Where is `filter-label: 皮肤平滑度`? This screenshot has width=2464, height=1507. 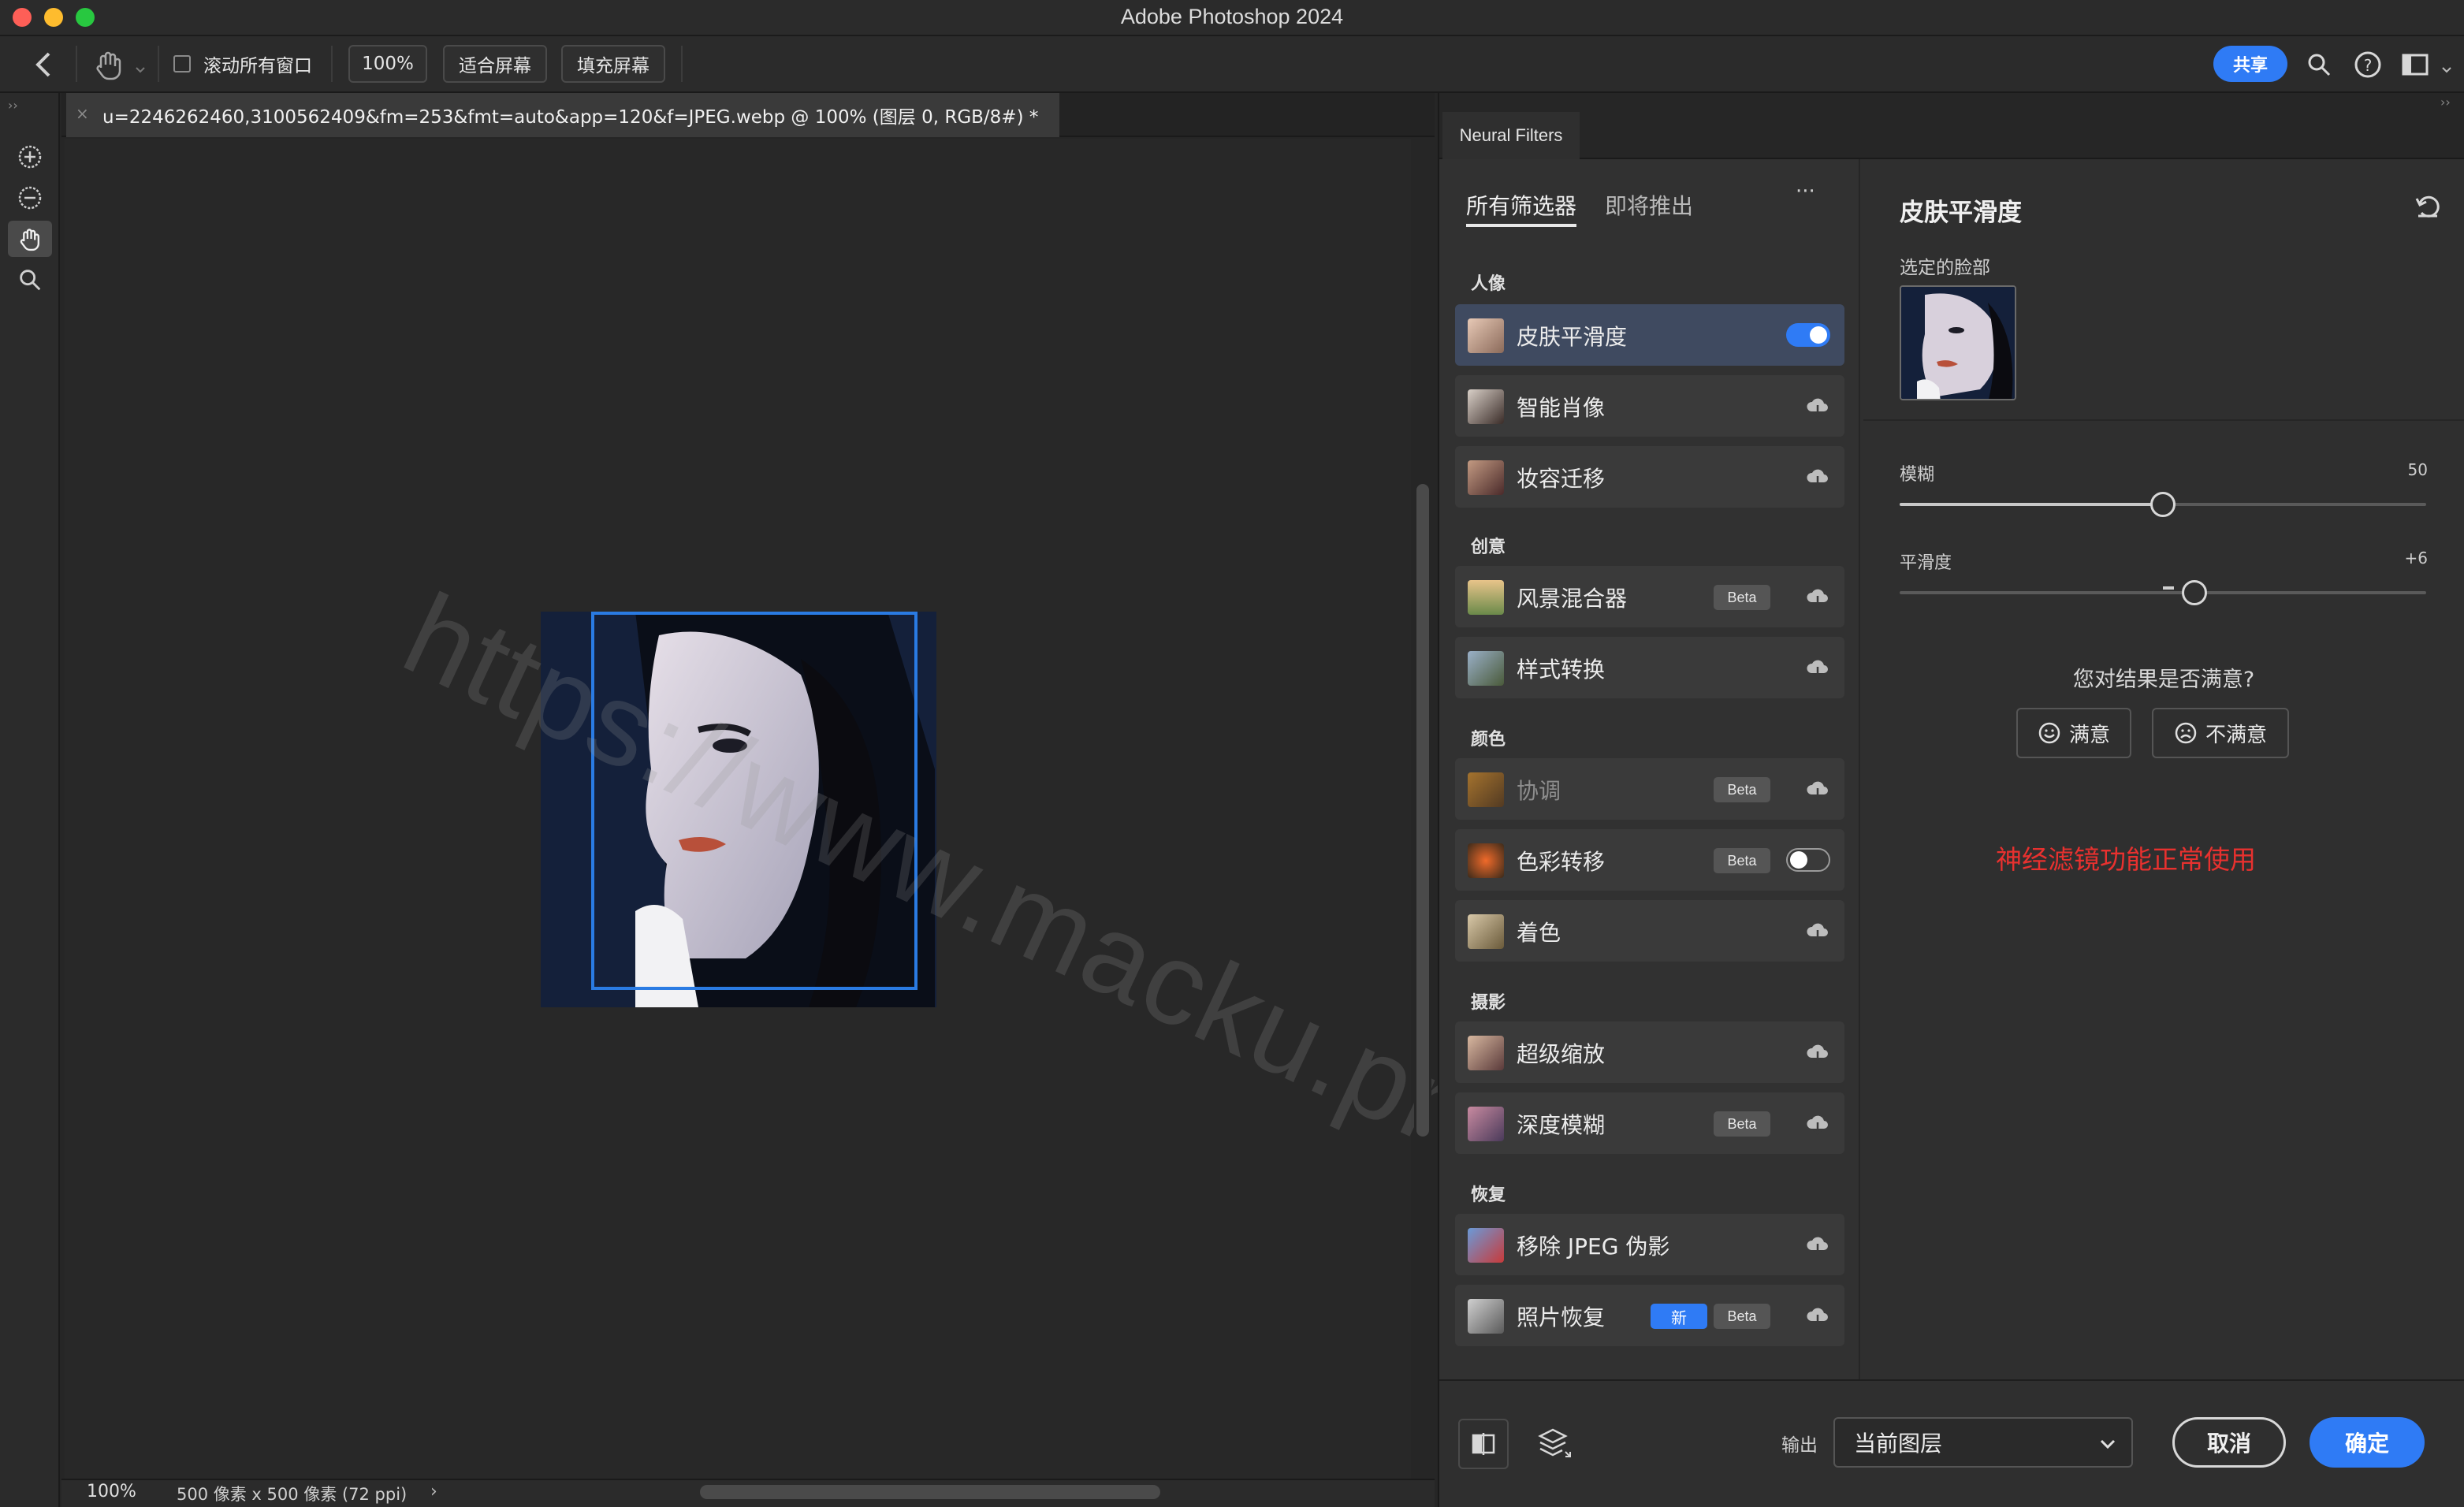
filter-label: 皮肤平滑度 is located at coordinates (1573, 337).